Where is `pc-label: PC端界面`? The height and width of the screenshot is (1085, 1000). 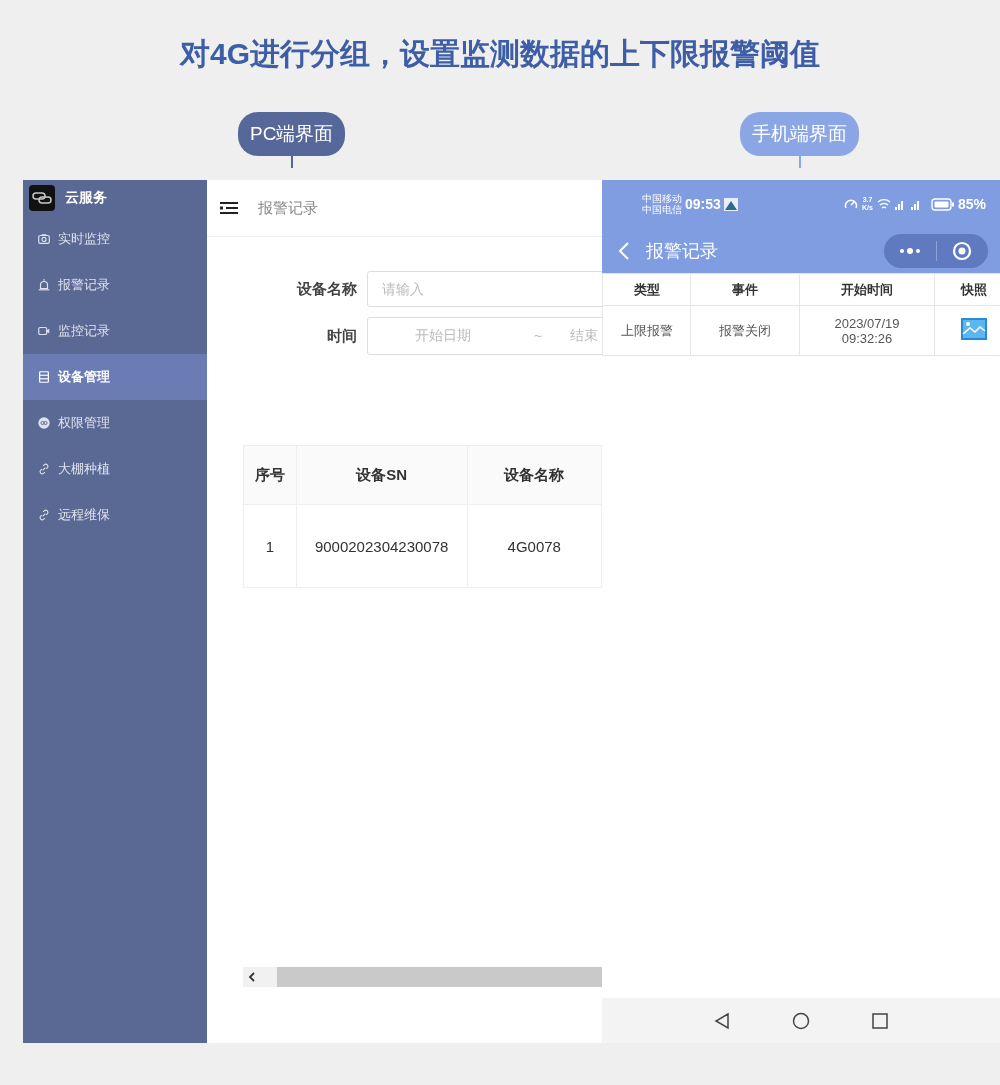 pc-label: PC端界面 is located at coordinates (292, 134).